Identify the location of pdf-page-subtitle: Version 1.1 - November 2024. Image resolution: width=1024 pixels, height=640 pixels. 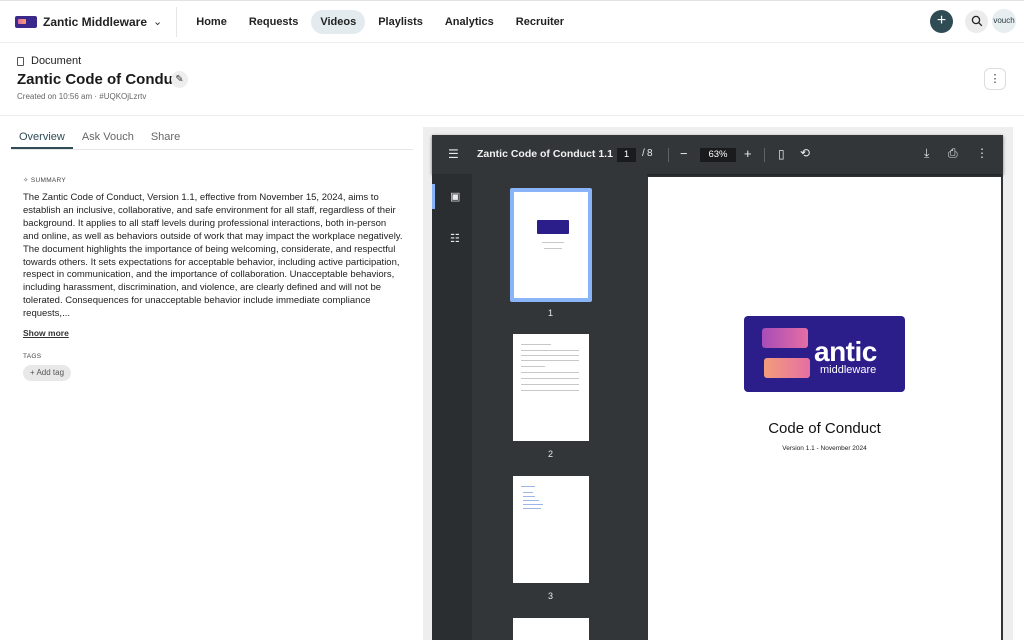
(824, 448).